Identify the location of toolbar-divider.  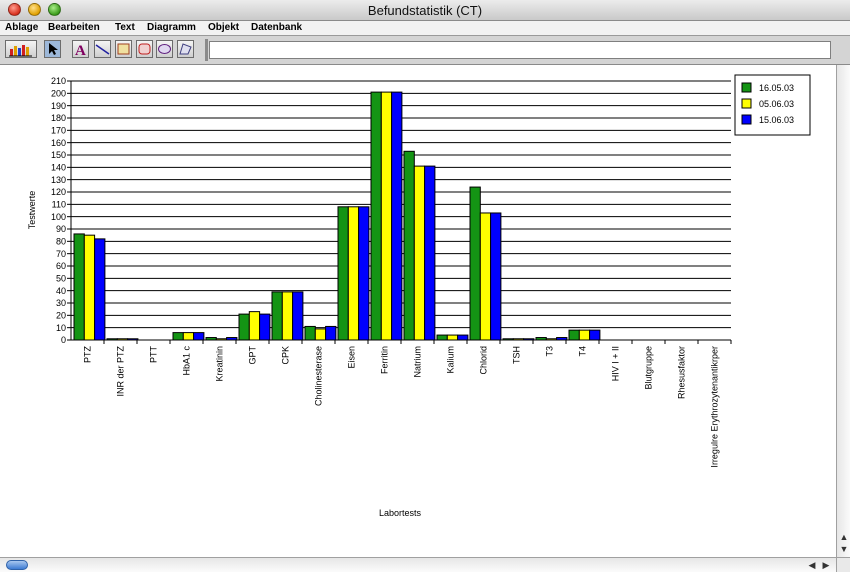
(206, 50).